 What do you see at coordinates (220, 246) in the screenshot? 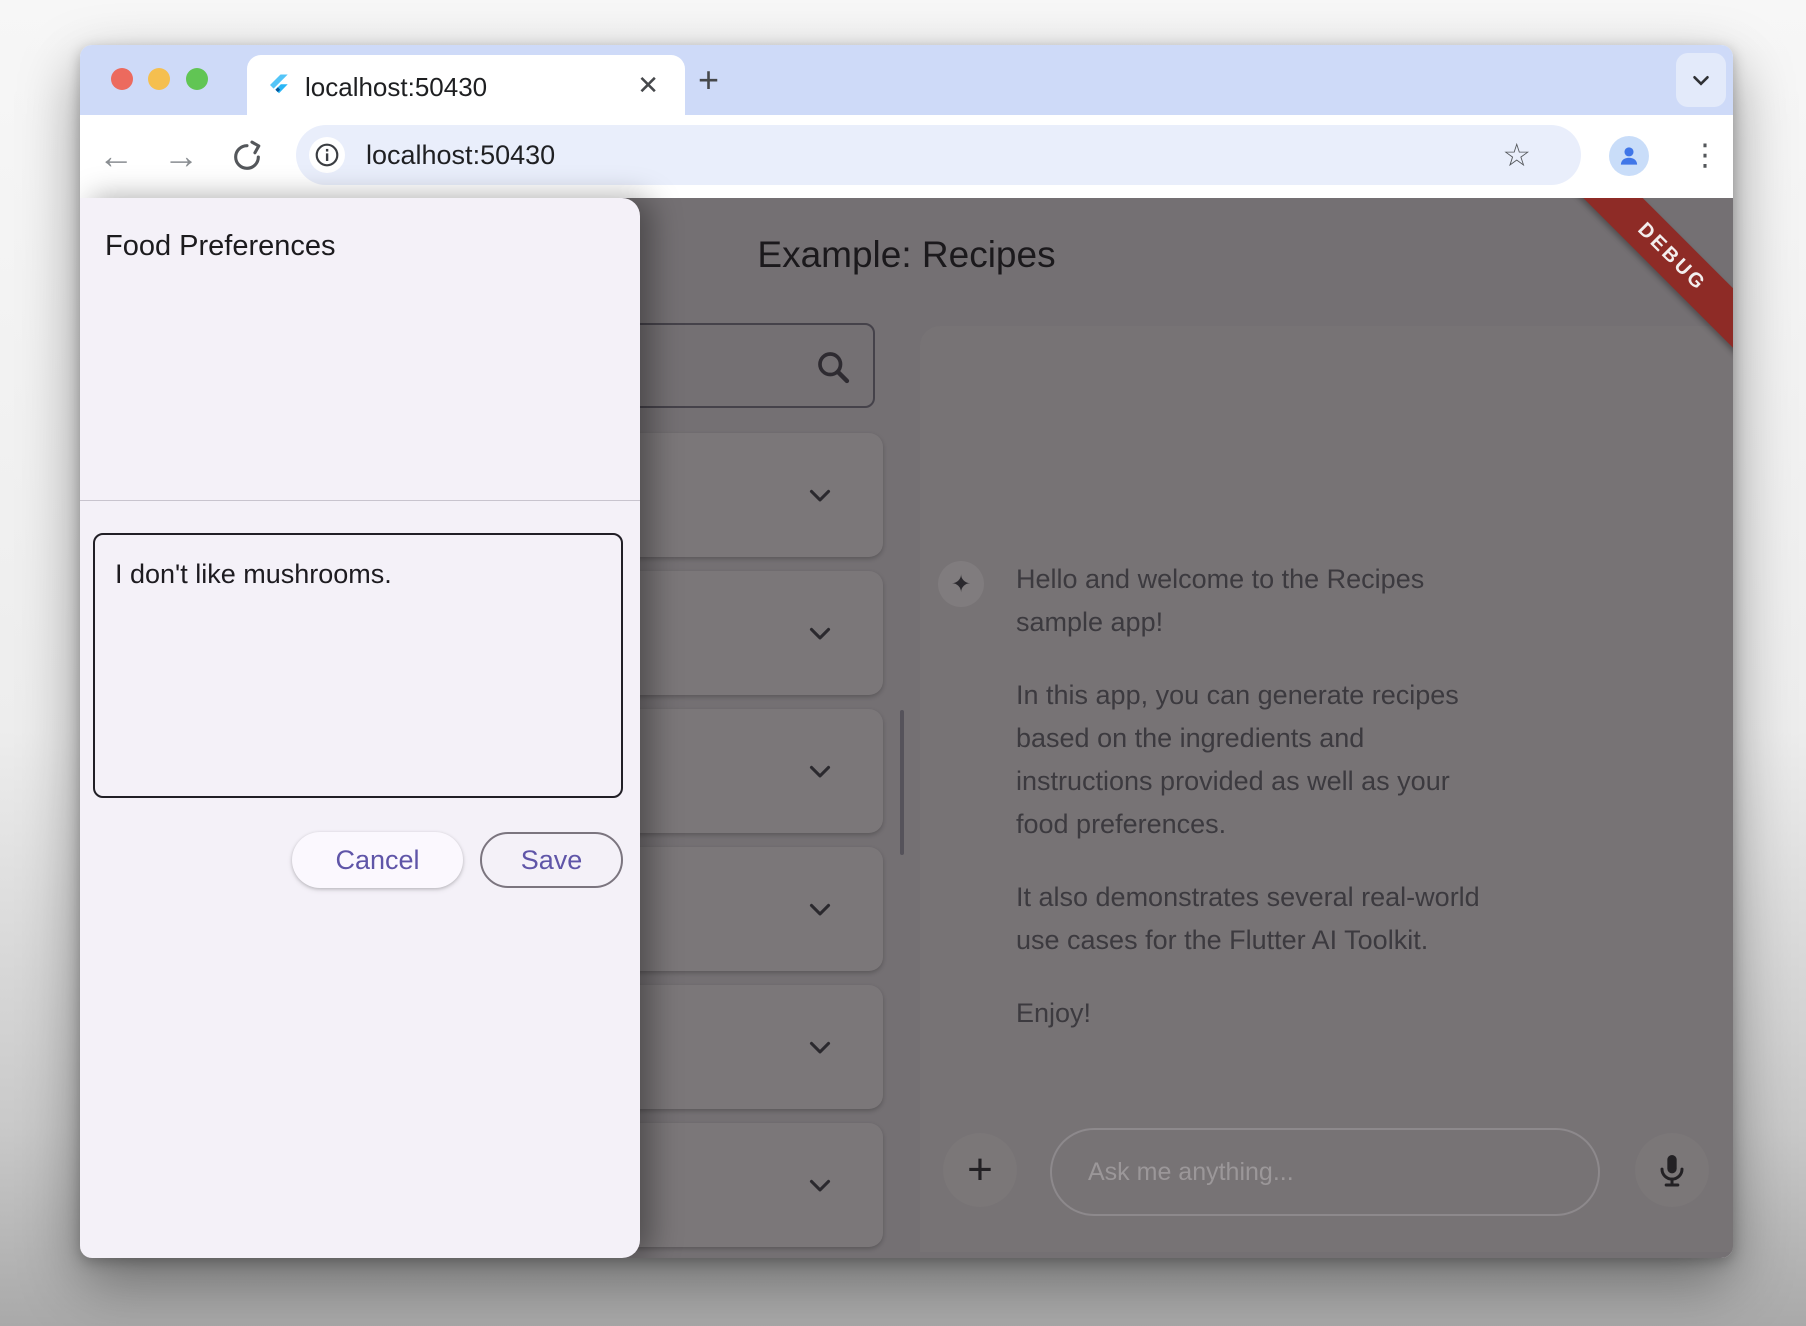
I see `drawer-title: Food Preferences` at bounding box center [220, 246].